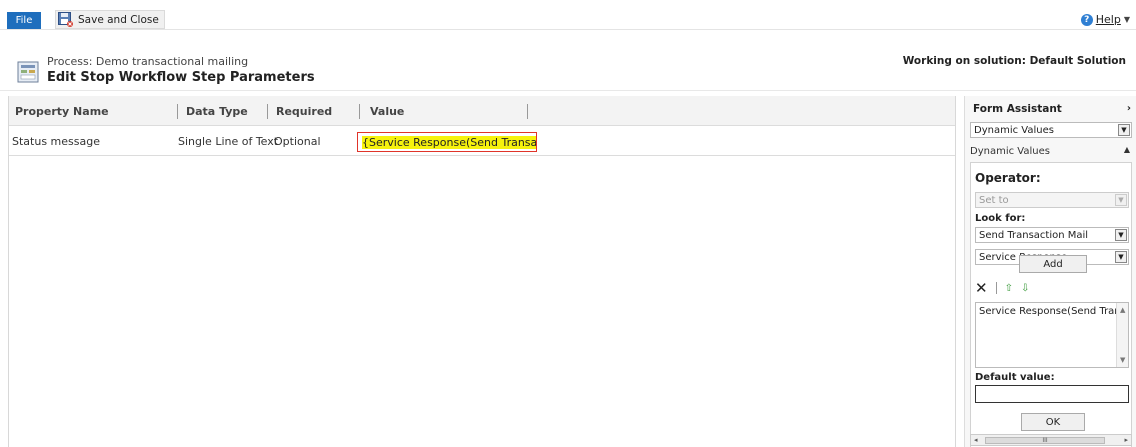 Image resolution: width=1136 pixels, height=447 pixels. What do you see at coordinates (482, 111) in the screenshot?
I see `grid-header: Property Name Data Type Required Value` at bounding box center [482, 111].